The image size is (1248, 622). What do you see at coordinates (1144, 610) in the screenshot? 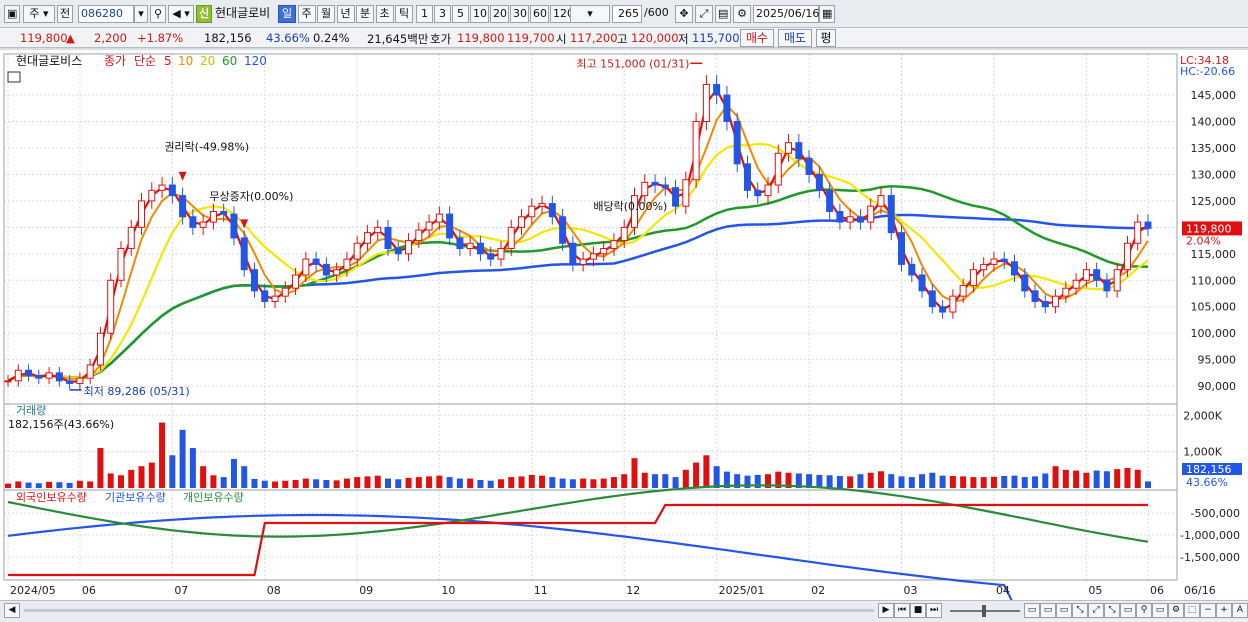
I see `tool-icon-8: ⚲` at bounding box center [1144, 610].